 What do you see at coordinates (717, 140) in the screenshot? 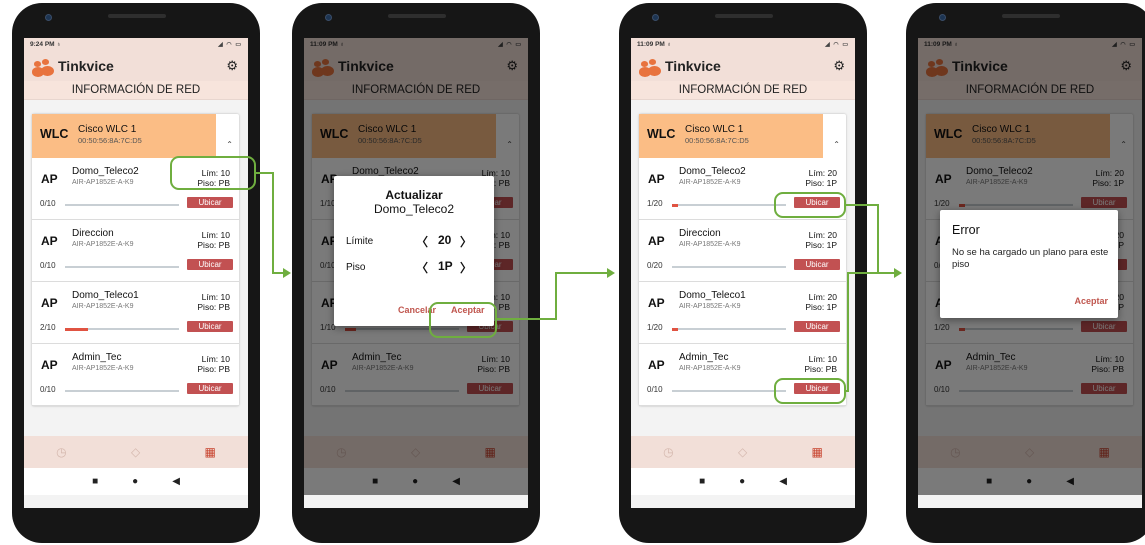
I see `wlc-mac: 00:50:56:8A:7C:D5` at bounding box center [717, 140].